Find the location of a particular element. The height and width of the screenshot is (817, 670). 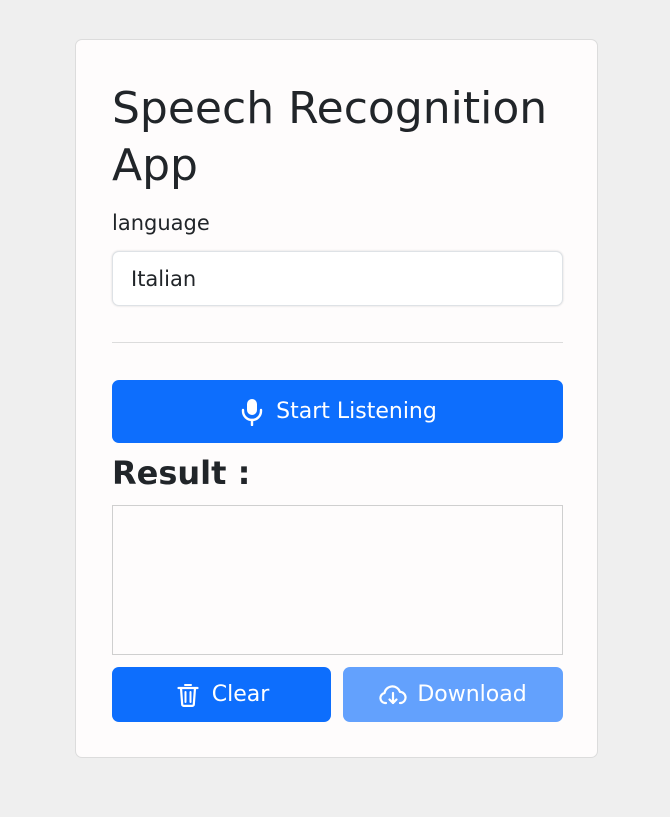

language-select-value: Italian is located at coordinates (164, 279).